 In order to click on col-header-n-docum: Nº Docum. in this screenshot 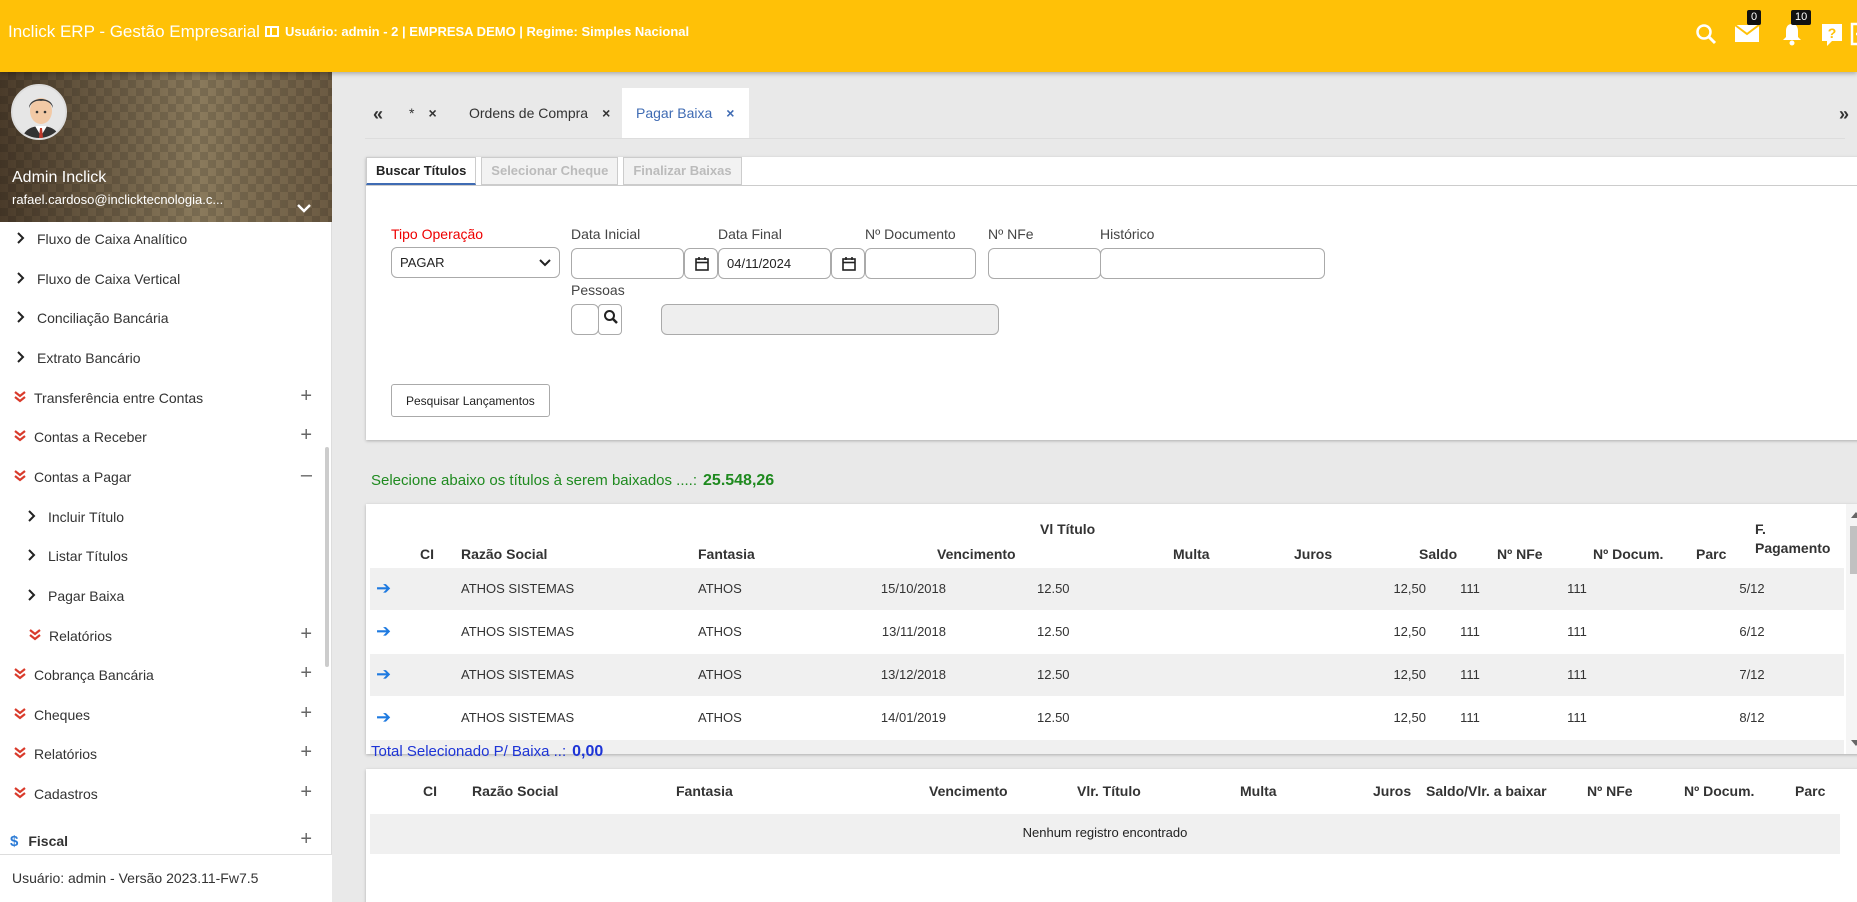, I will do `click(1628, 554)`.